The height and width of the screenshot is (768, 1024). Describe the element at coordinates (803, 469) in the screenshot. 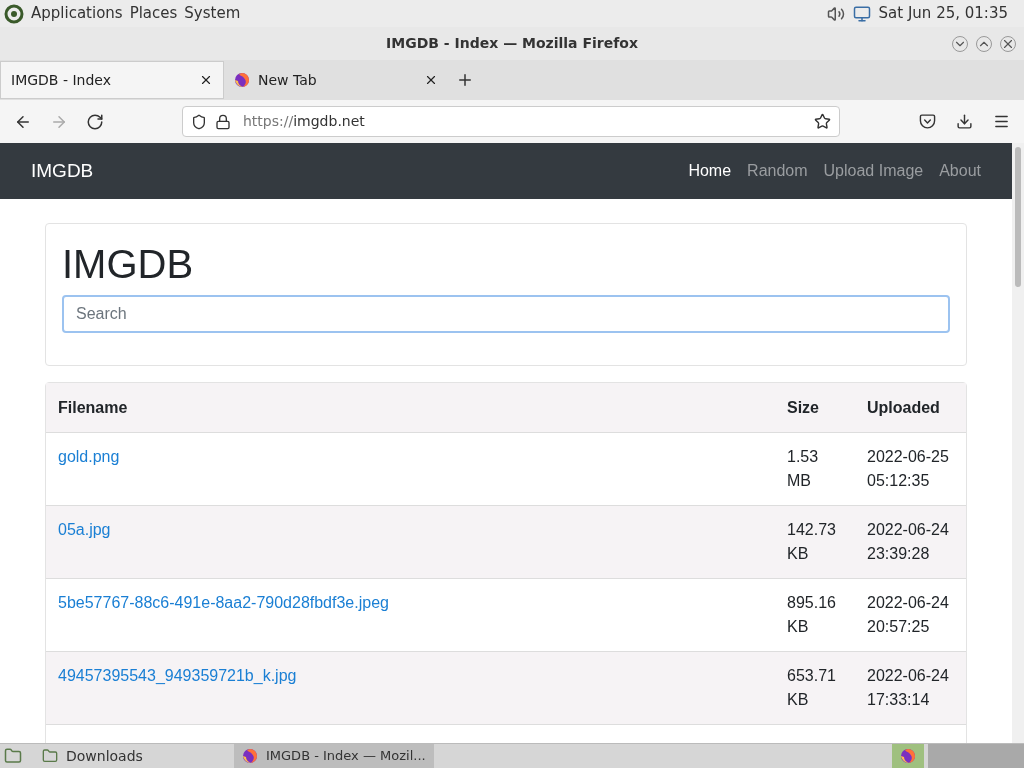

I see `table-cell-text: 1.53 MB` at that location.